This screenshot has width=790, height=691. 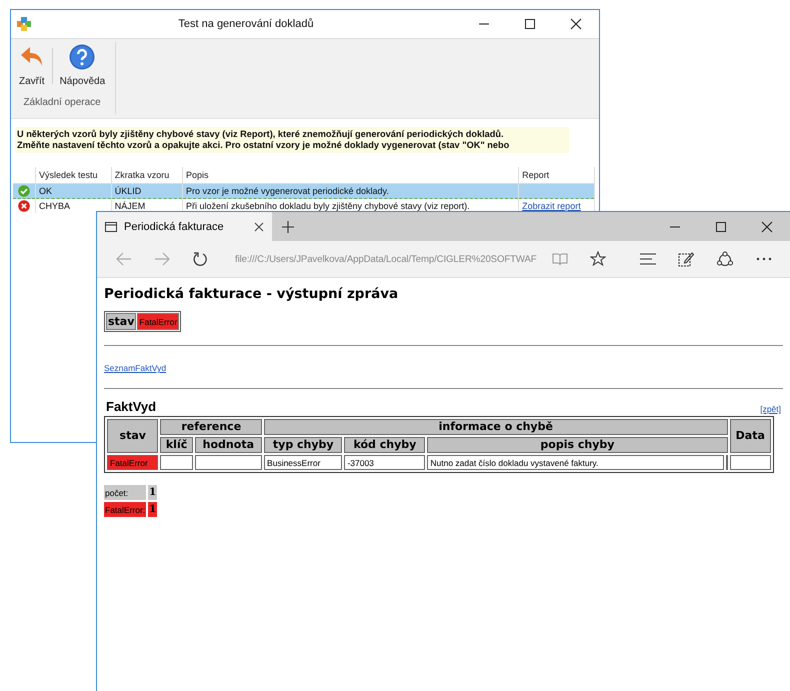 I want to click on column-header: hodnota, so click(x=228, y=445).